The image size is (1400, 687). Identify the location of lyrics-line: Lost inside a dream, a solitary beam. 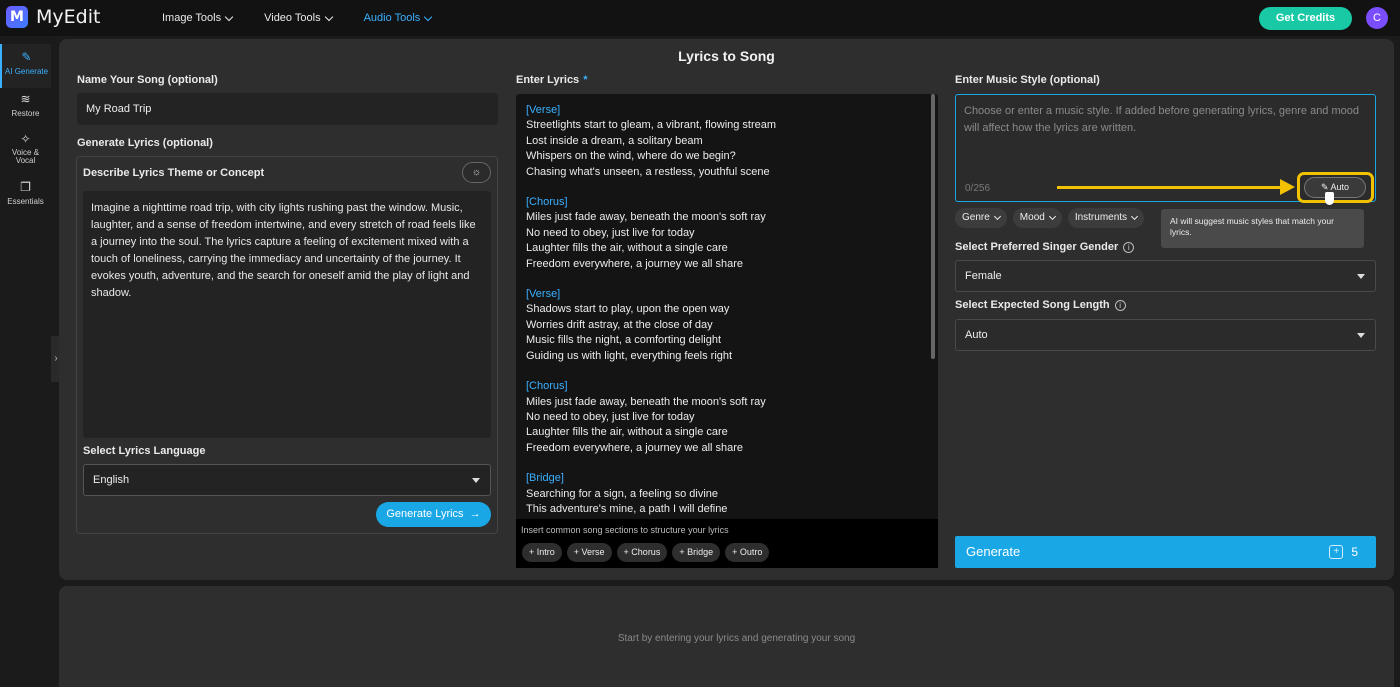
(614, 140).